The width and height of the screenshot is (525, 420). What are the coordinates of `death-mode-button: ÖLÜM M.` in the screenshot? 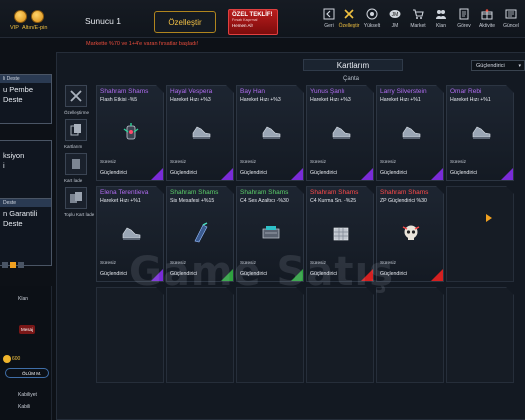 It's located at (27, 373).